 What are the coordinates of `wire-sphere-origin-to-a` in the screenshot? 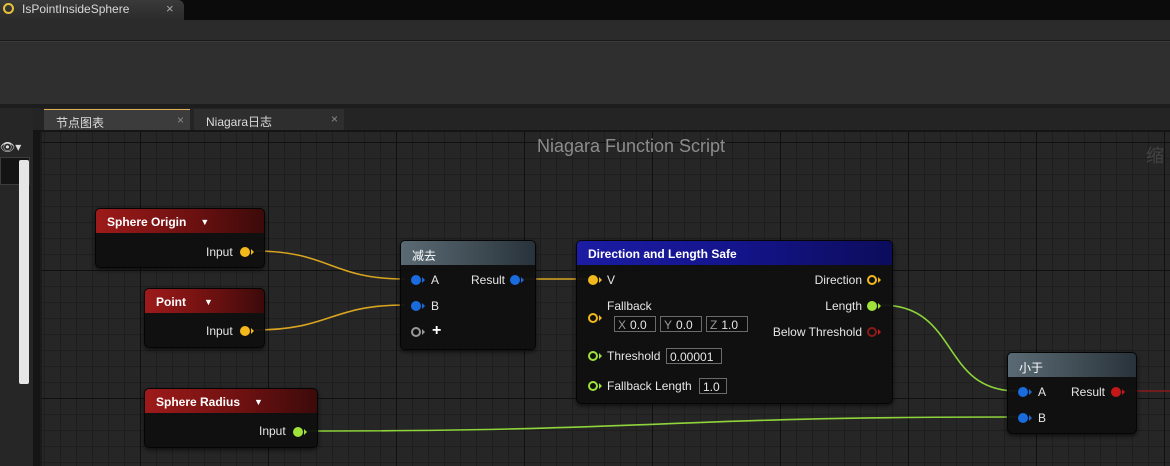 It's located at (330, 265).